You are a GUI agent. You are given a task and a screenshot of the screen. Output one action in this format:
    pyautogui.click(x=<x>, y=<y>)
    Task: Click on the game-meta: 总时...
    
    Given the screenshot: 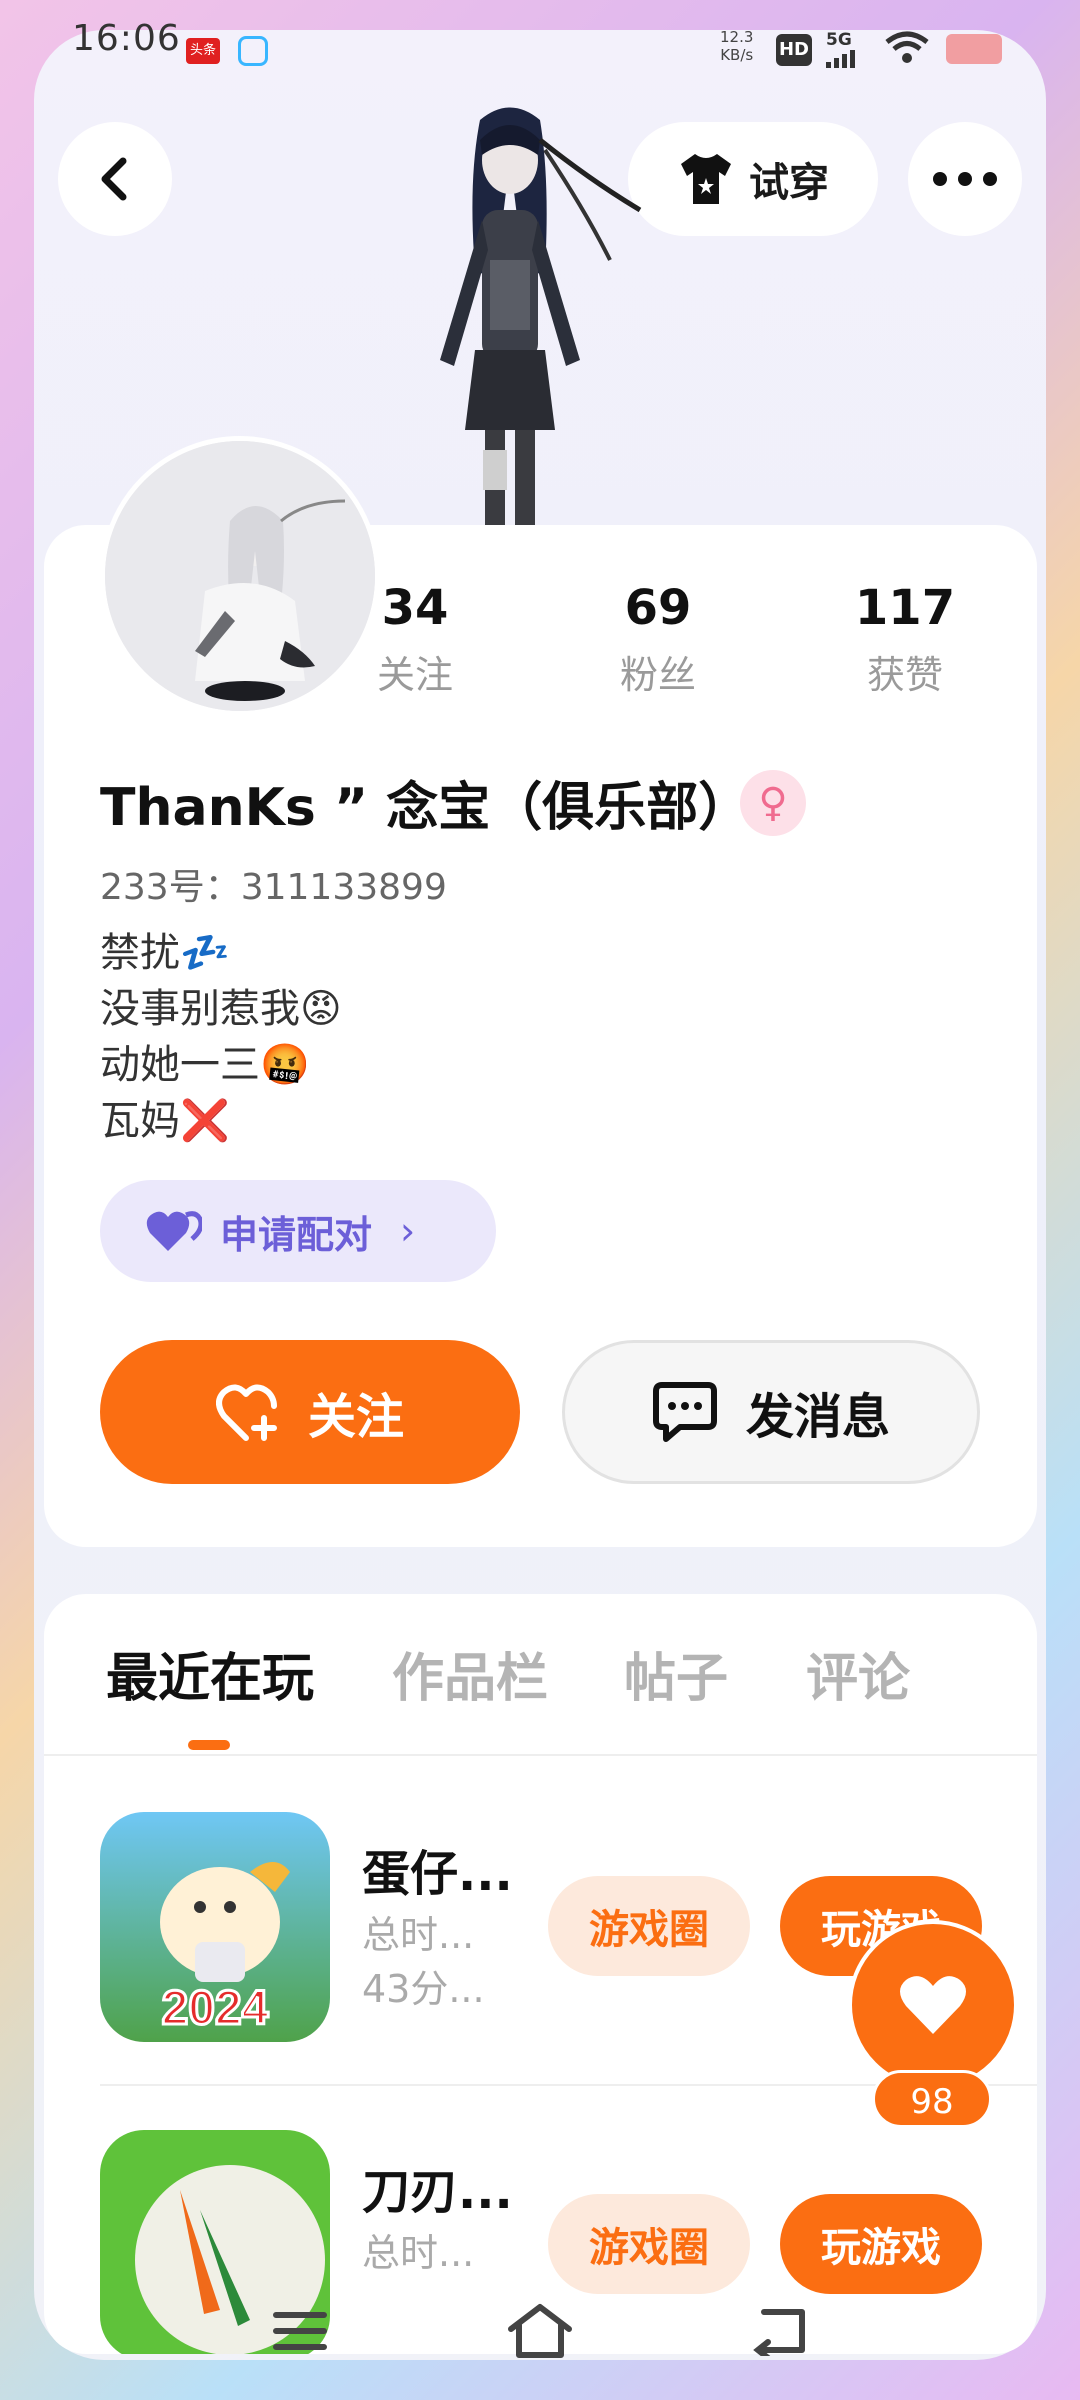 What is the action you would take?
    pyautogui.click(x=418, y=2253)
    